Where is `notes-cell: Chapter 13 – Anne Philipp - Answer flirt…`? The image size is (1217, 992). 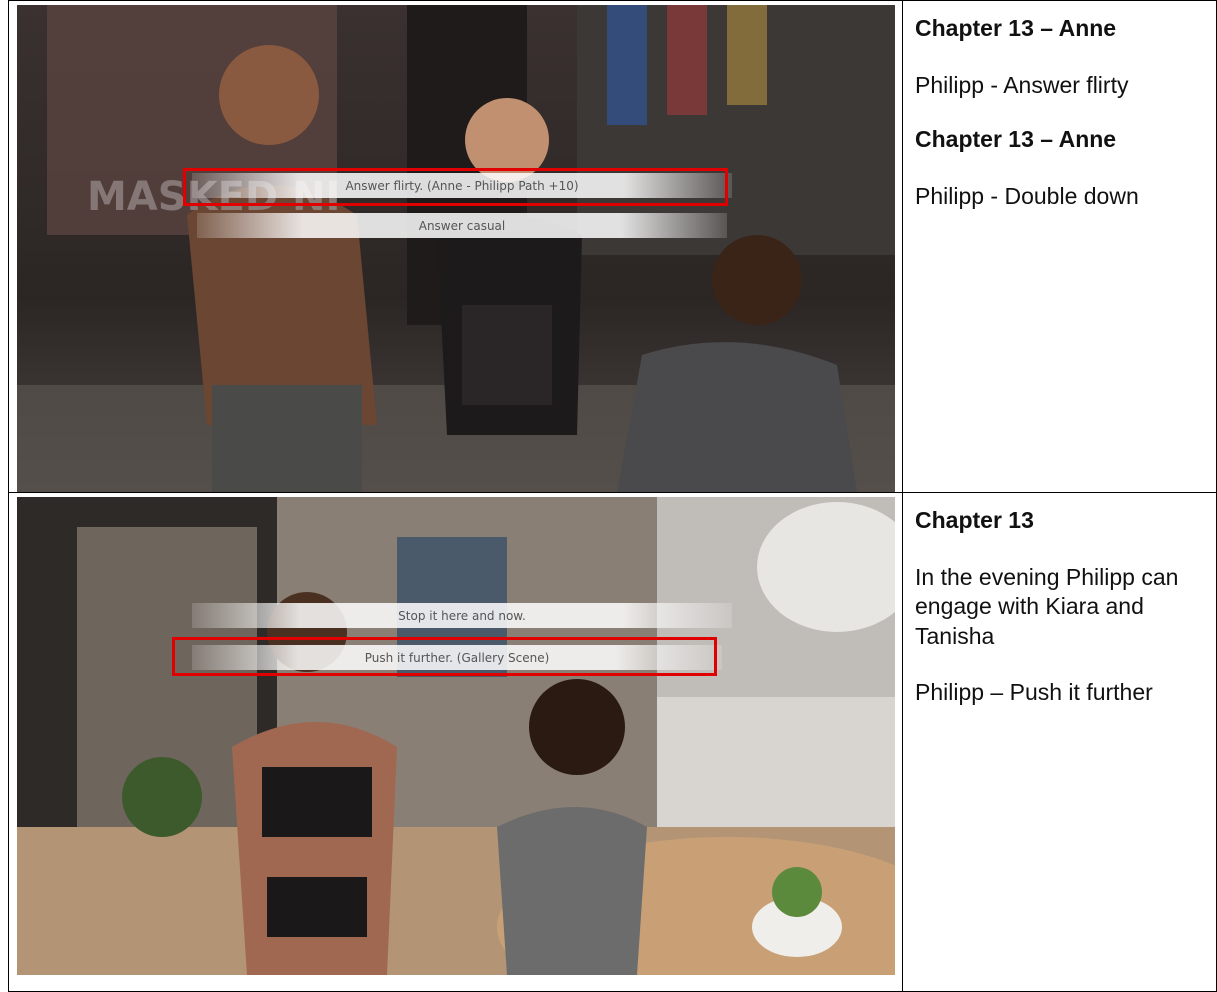 notes-cell: Chapter 13 – Anne Philipp - Answer flirt… is located at coordinates (1059, 246).